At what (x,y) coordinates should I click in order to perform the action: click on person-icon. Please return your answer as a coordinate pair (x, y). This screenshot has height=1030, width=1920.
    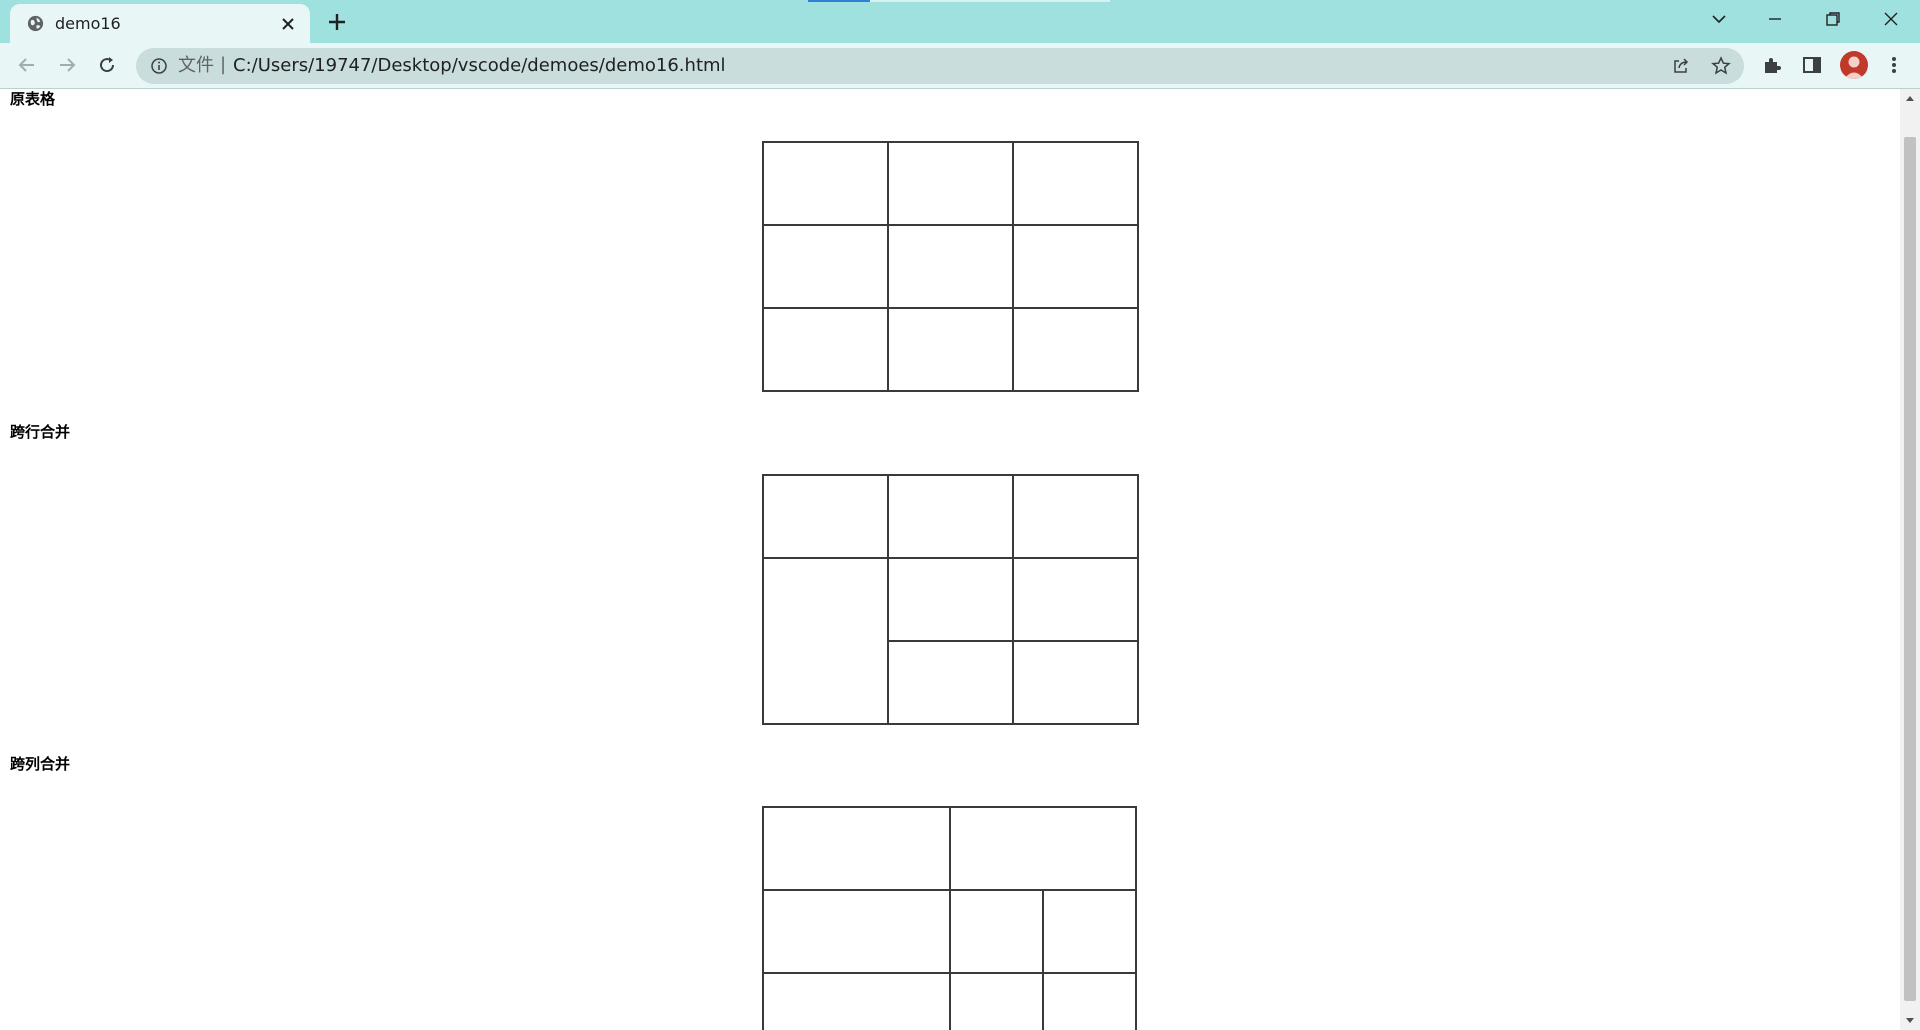
    Looking at the image, I should click on (1854, 67).